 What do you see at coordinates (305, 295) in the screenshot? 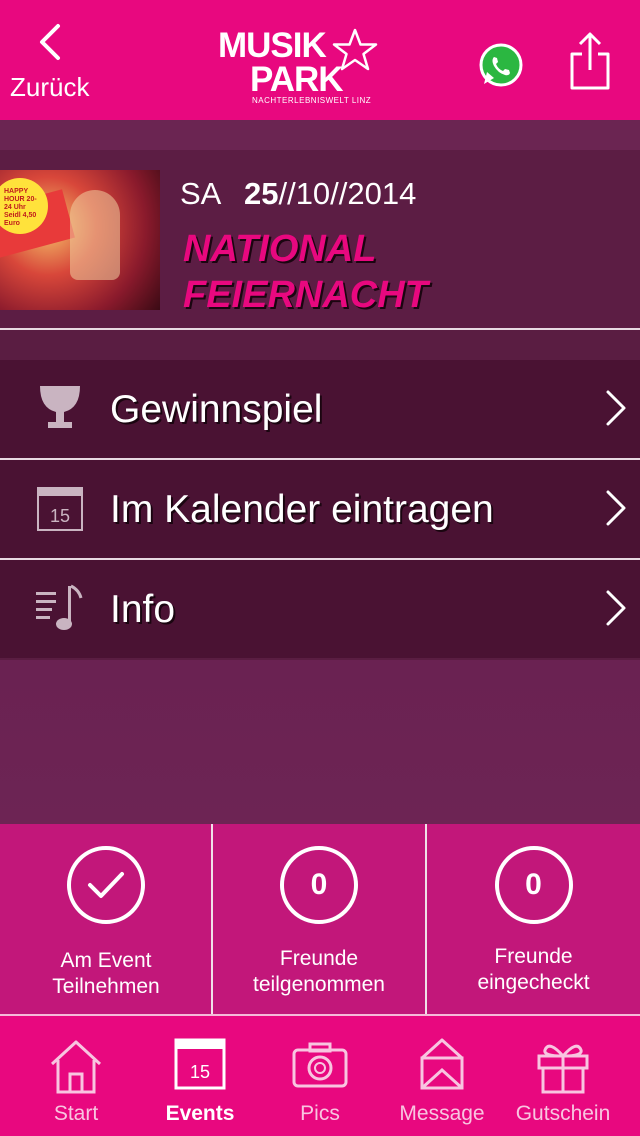
I see `event-title-line2: FEIERNACHT` at bounding box center [305, 295].